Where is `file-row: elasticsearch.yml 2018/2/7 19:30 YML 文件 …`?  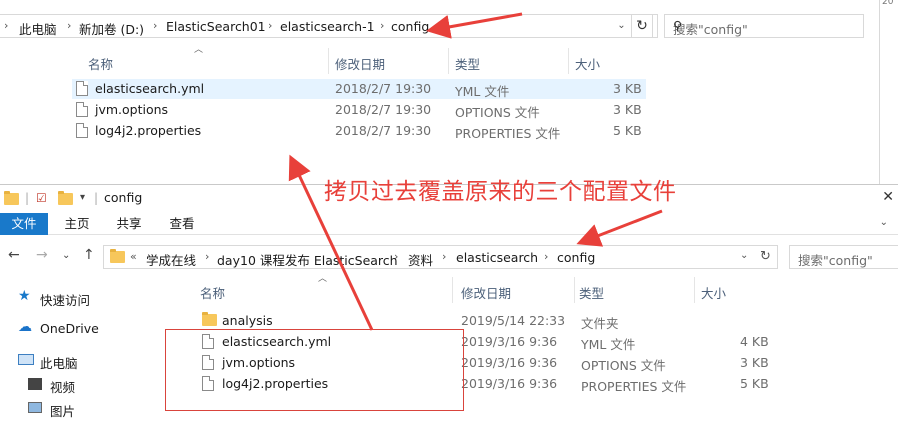
file-row: elasticsearch.yml 2018/2/7 19:30 YML 文件 … is located at coordinates (359, 89).